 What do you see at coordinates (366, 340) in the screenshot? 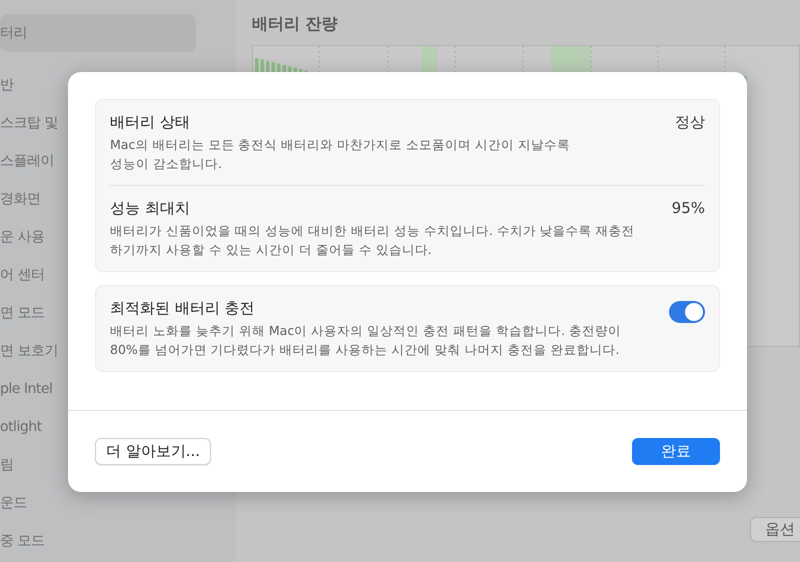
I see `setting-description: 배터리 노화를 늦추기 위해 Mac이 사용자의 일상적인 충전 패턴을 학습합니다. 충전량이 80%를 넘어가면 기다렸다가 배터리를 사용하는 시간에 맞춰 나머지 충전을 완료합니다.` at bounding box center [366, 340].